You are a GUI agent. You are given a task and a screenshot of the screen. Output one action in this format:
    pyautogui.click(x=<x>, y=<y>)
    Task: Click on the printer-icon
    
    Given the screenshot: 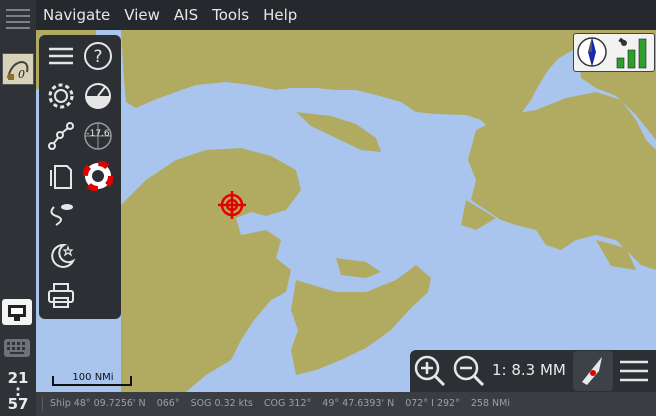 What is the action you would take?
    pyautogui.click(x=61, y=295)
    